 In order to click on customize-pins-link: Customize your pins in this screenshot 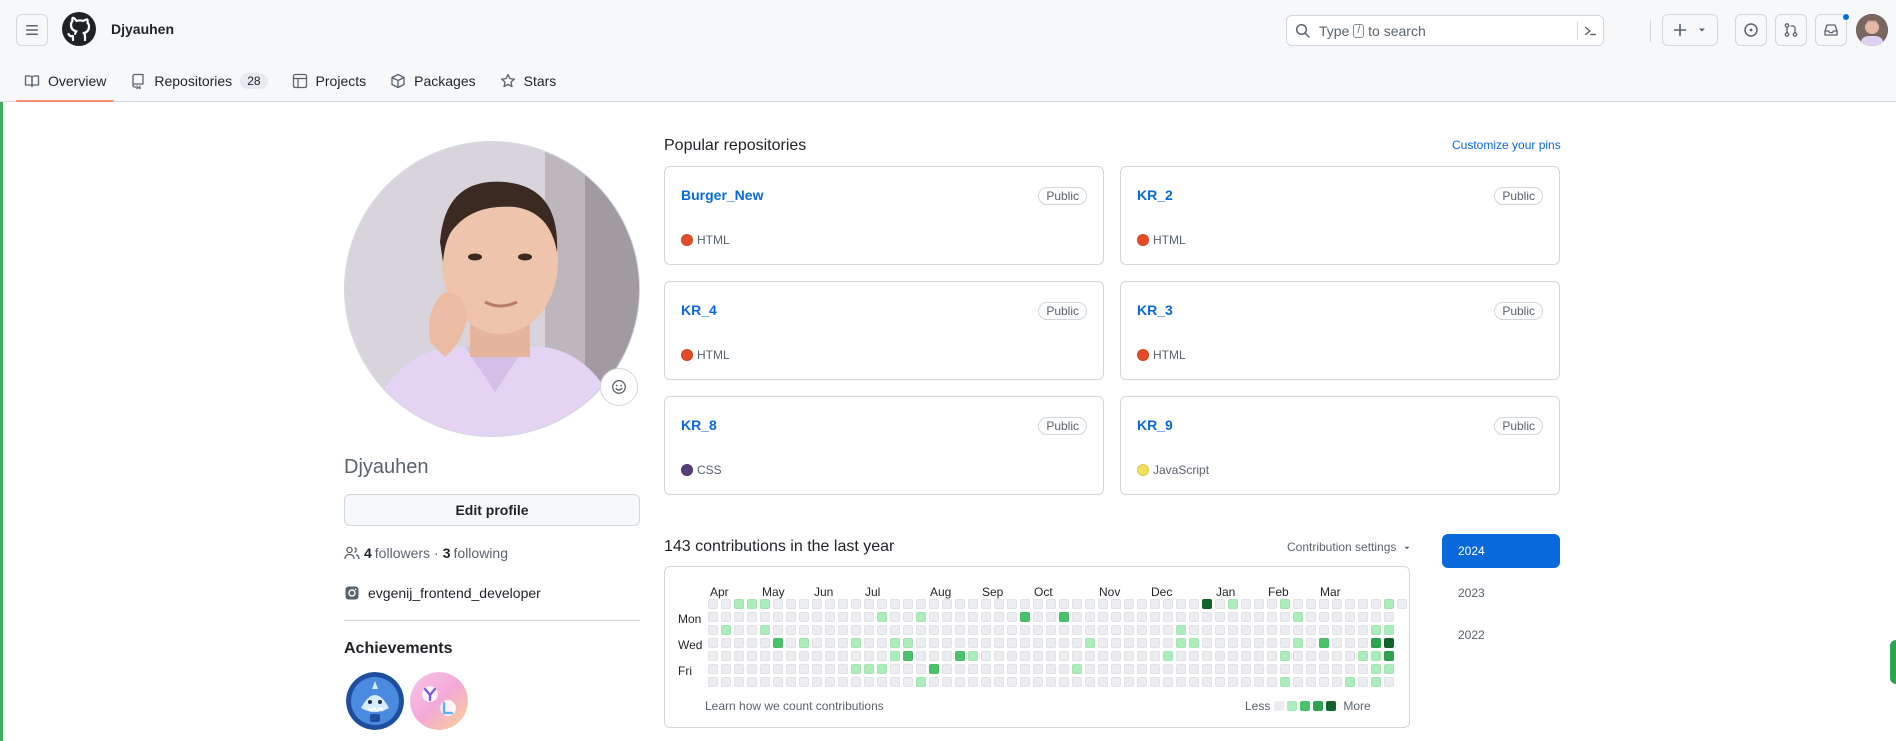, I will do `click(1506, 145)`.